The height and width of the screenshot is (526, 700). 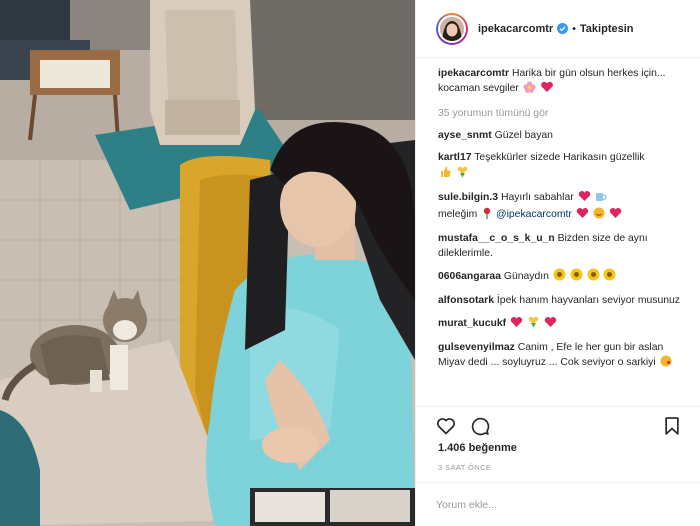 I want to click on comment-text: Hayırlı sabahlar, so click(x=537, y=197).